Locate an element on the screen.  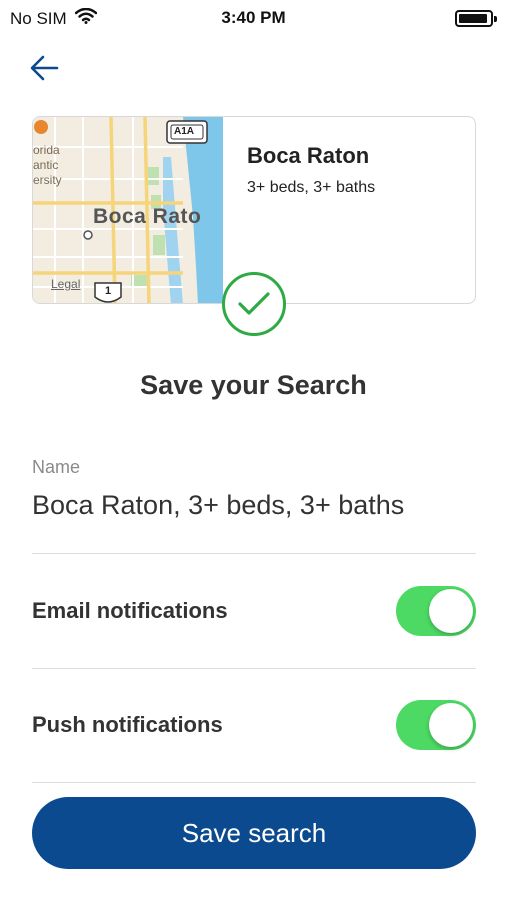
success-check-icon is located at coordinates (254, 304).